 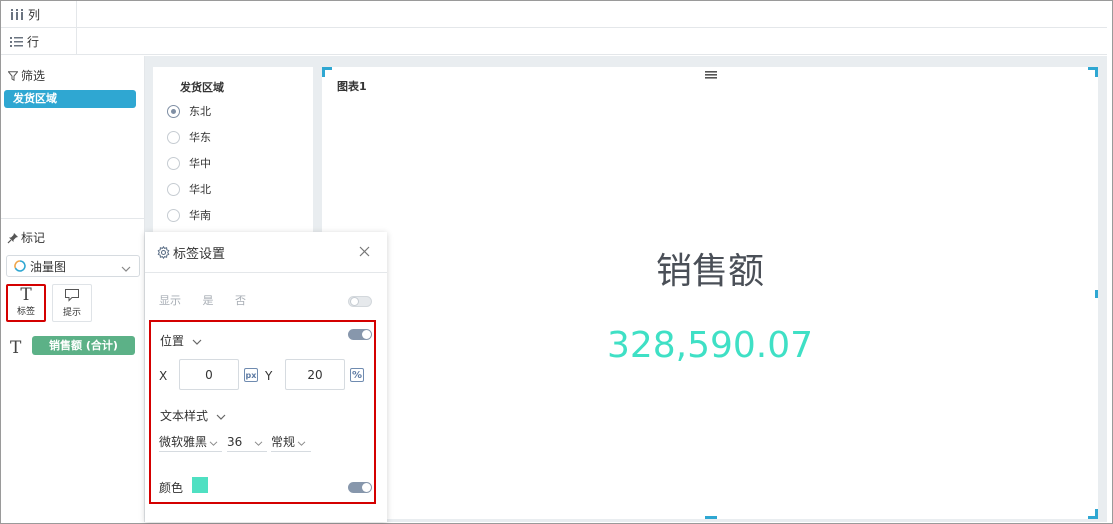 What do you see at coordinates (1096, 294) in the screenshot?
I see `resize-handle-right` at bounding box center [1096, 294].